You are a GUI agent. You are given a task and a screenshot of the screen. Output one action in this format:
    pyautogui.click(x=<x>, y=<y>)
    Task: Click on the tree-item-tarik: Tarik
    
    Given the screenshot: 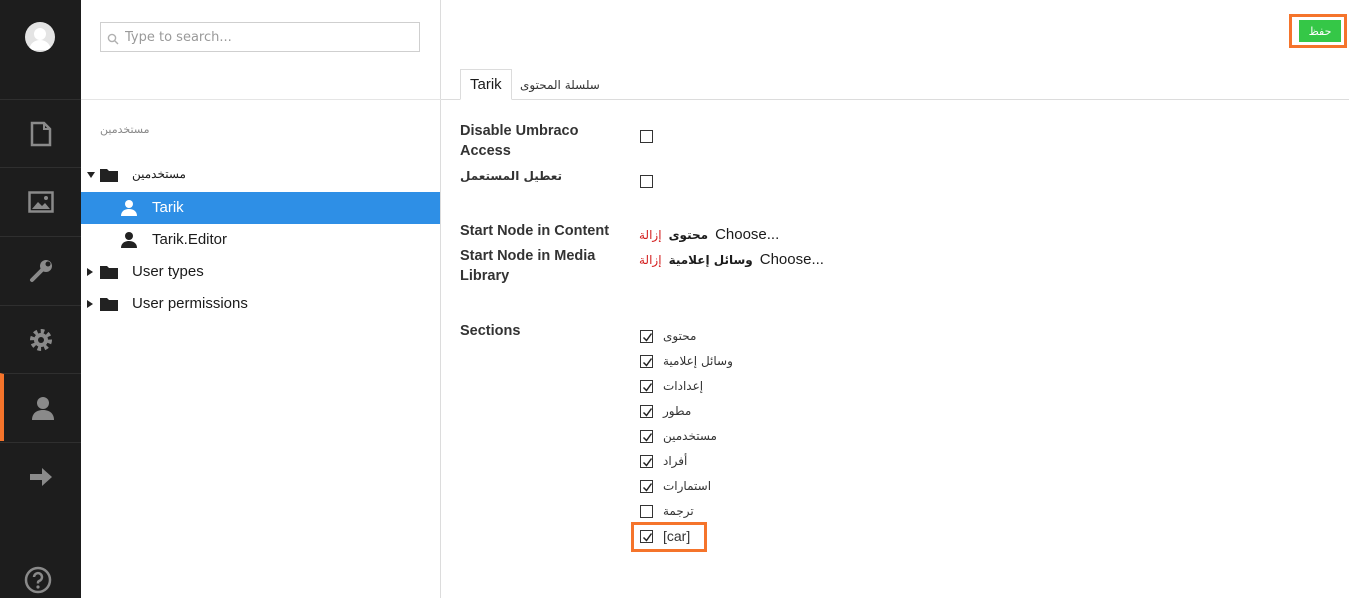 What is the action you would take?
    pyautogui.click(x=260, y=208)
    